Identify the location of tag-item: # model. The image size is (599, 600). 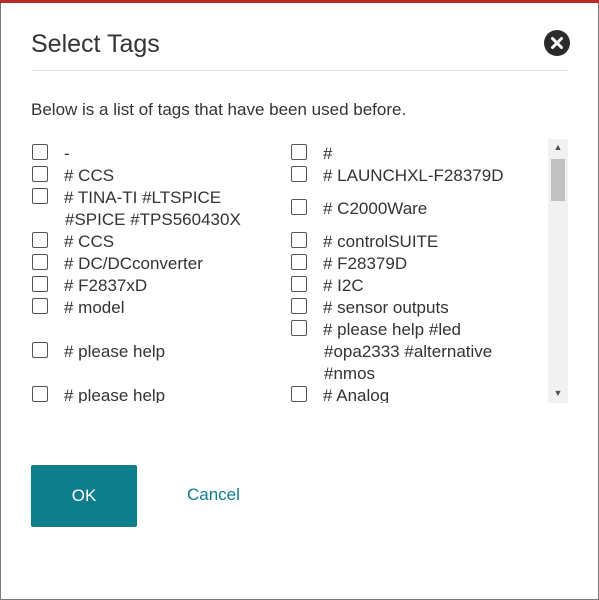
(156, 308).